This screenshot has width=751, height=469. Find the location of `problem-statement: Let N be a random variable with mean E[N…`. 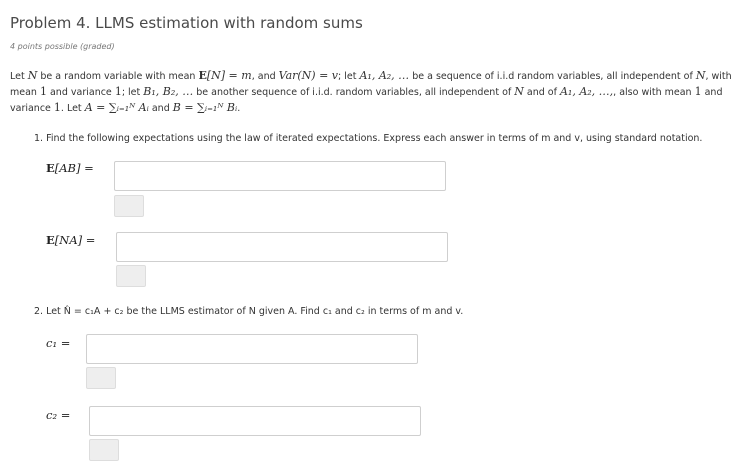

problem-statement: Let N be a random variable with mean E[N… is located at coordinates (371, 91).